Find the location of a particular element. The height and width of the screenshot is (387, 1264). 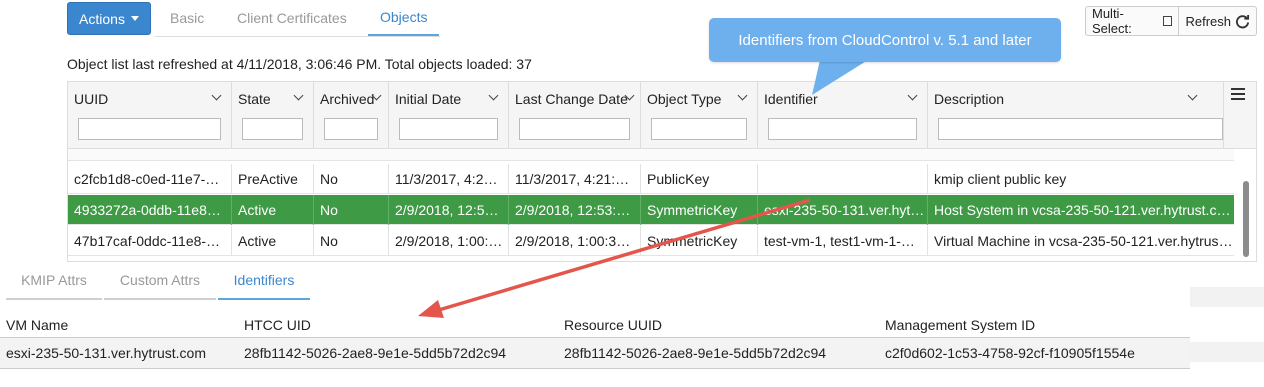

column-label: Identifier is located at coordinates (791, 99).